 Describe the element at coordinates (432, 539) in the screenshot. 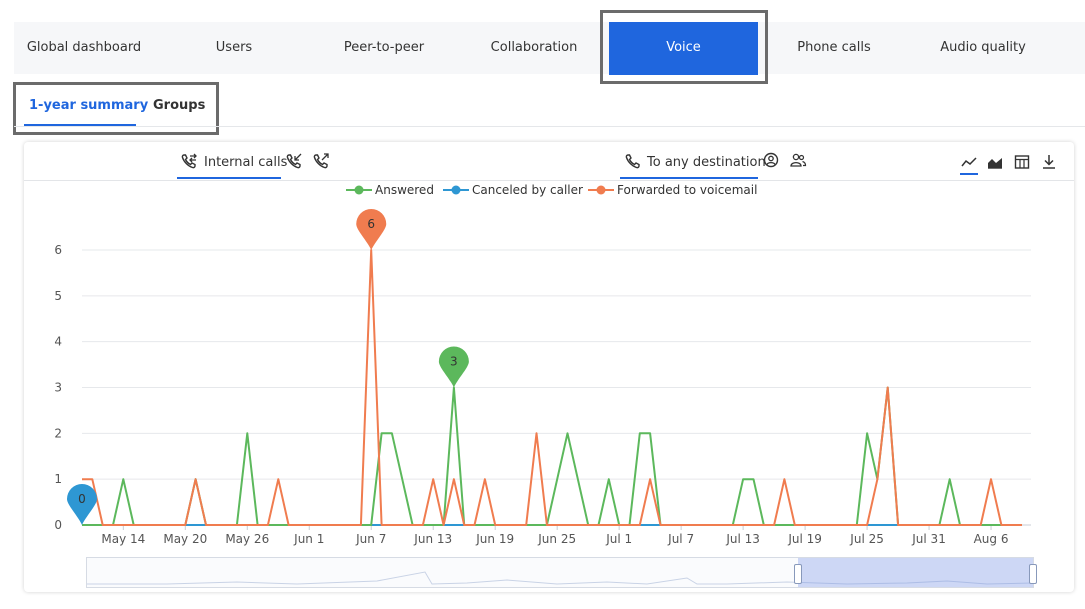

I see `x-tick-label: Jun 13` at that location.